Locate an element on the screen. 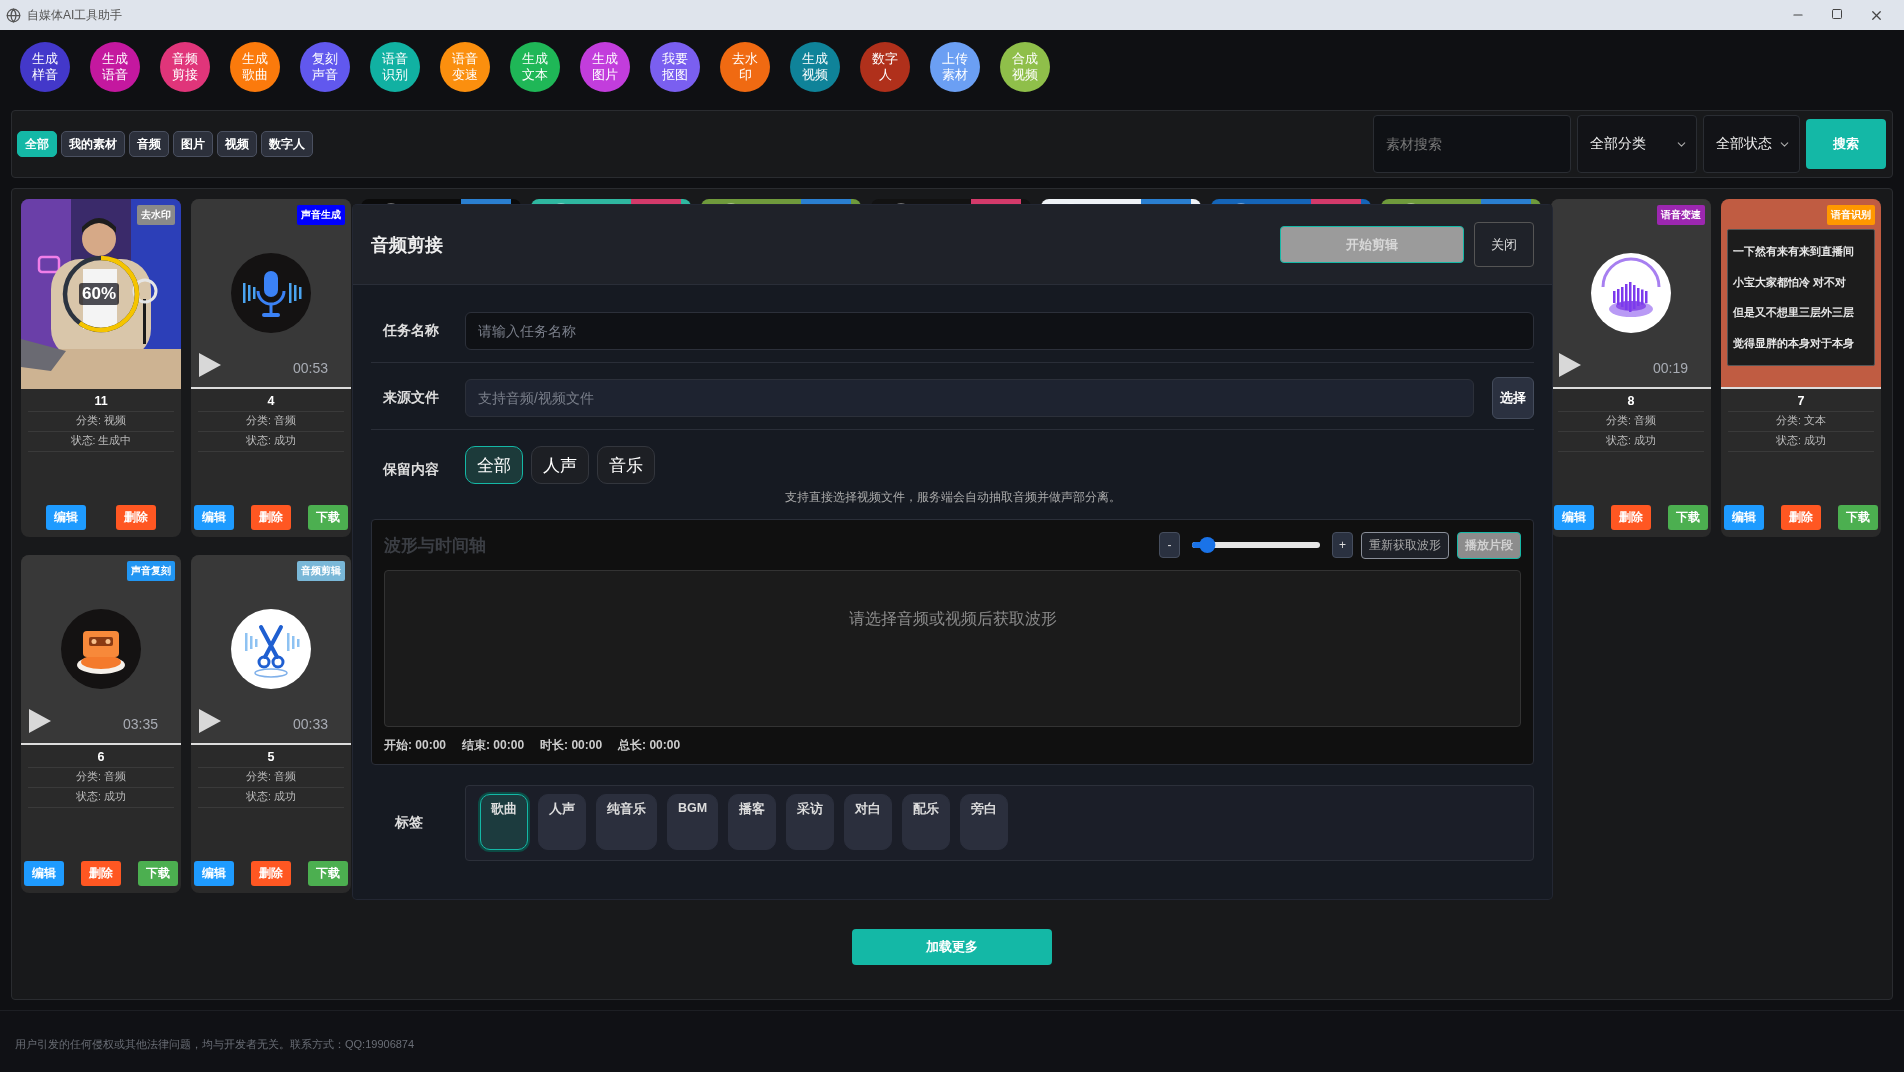  source-file-field: 支持音频/视频文件 is located at coordinates (969, 398).